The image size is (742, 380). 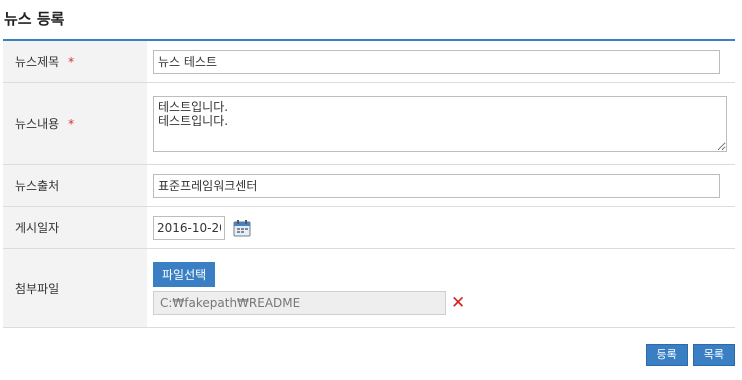 I want to click on row-news-title: 뉴스제목 *, so click(x=369, y=62).